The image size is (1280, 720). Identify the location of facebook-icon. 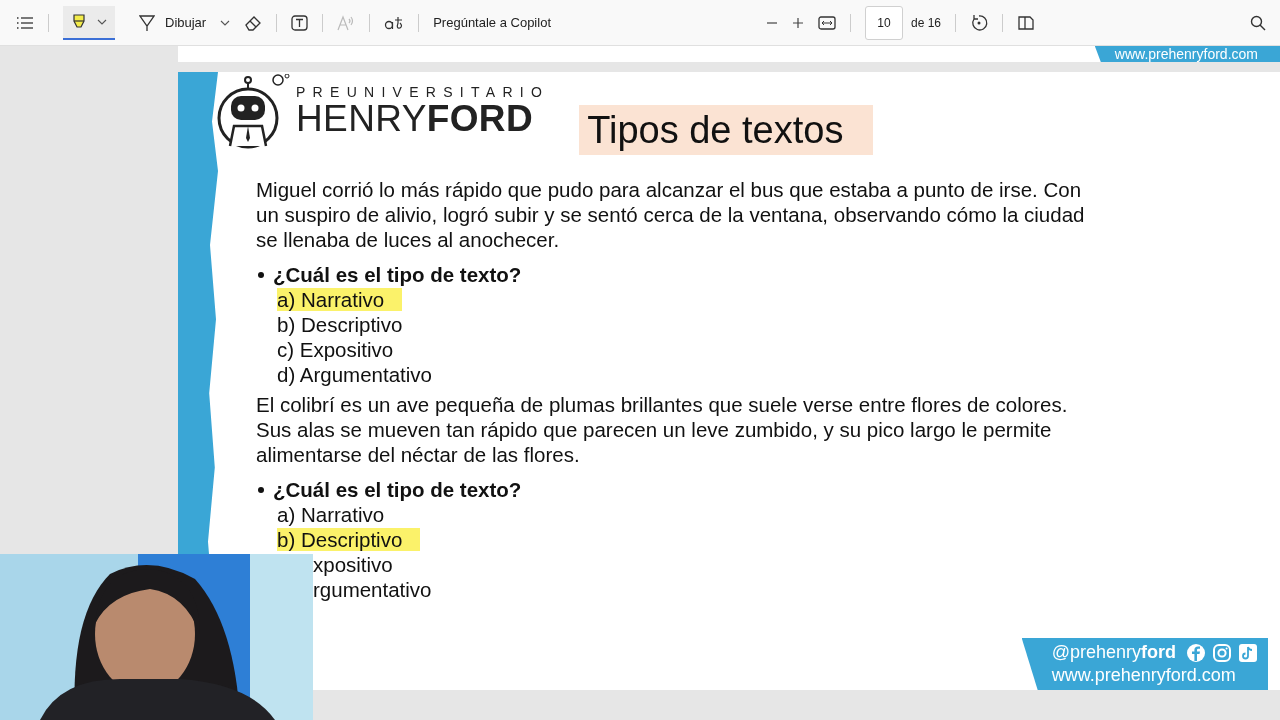
(1196, 652).